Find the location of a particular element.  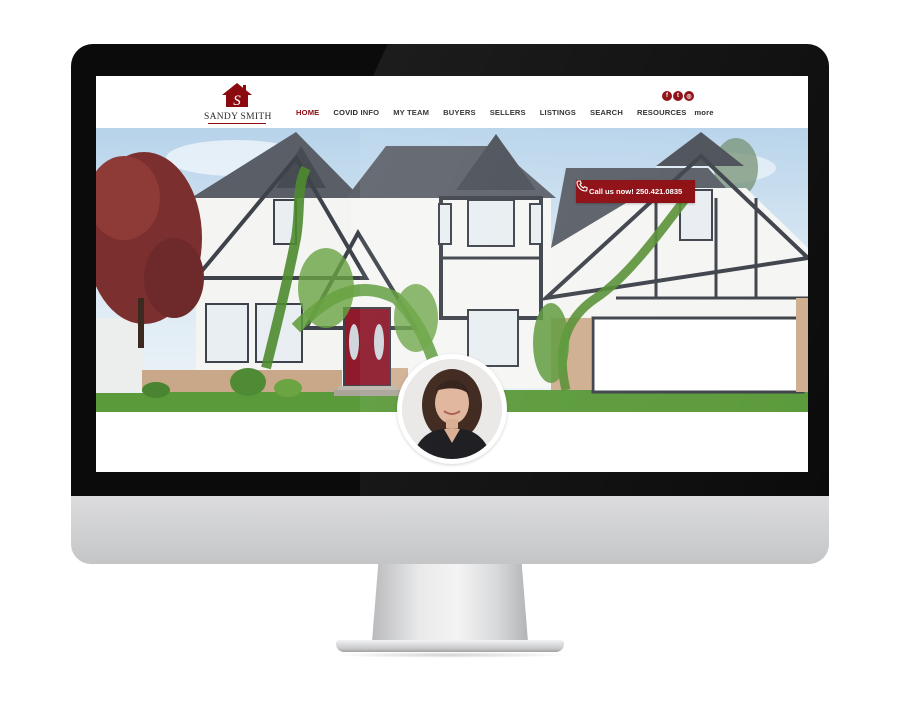

agent-photo is located at coordinates (452, 409).